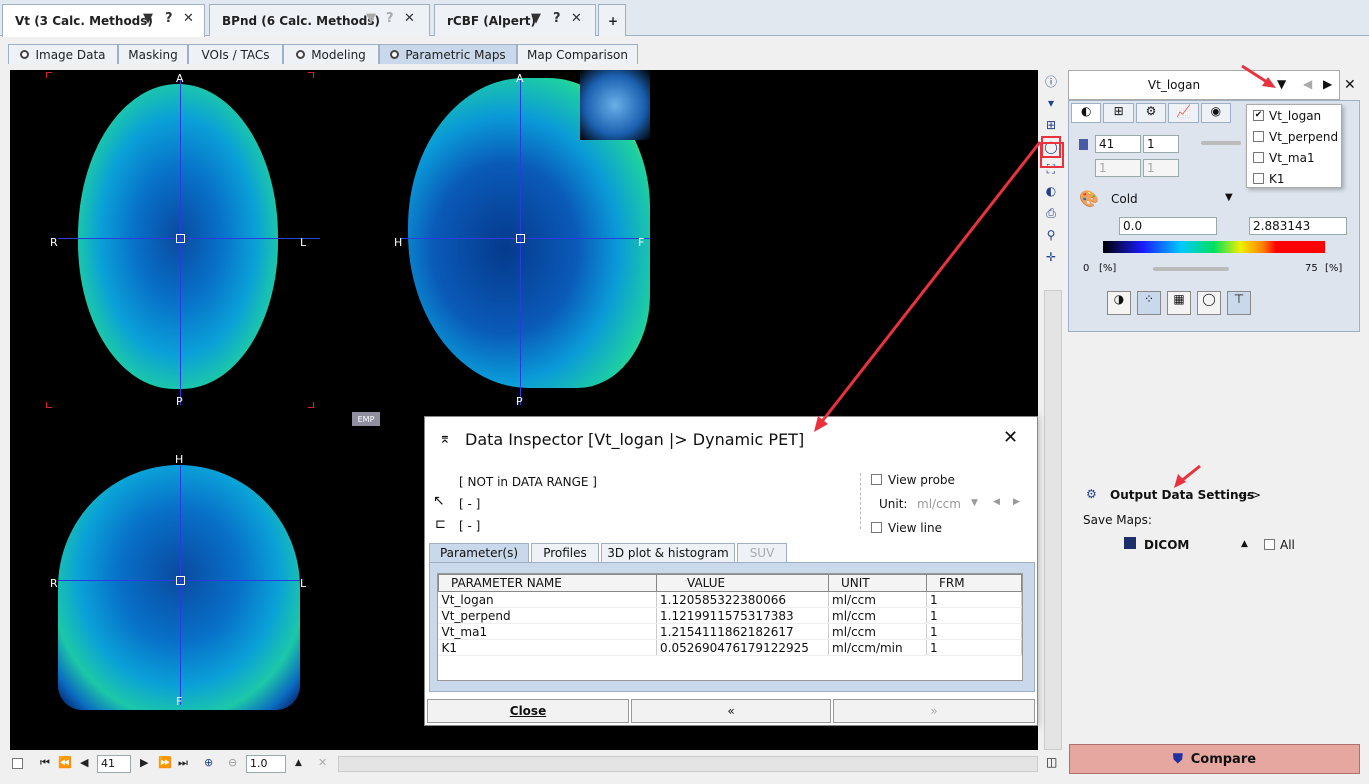  I want to click on arrow-to-output-settings, so click(1187, 476).